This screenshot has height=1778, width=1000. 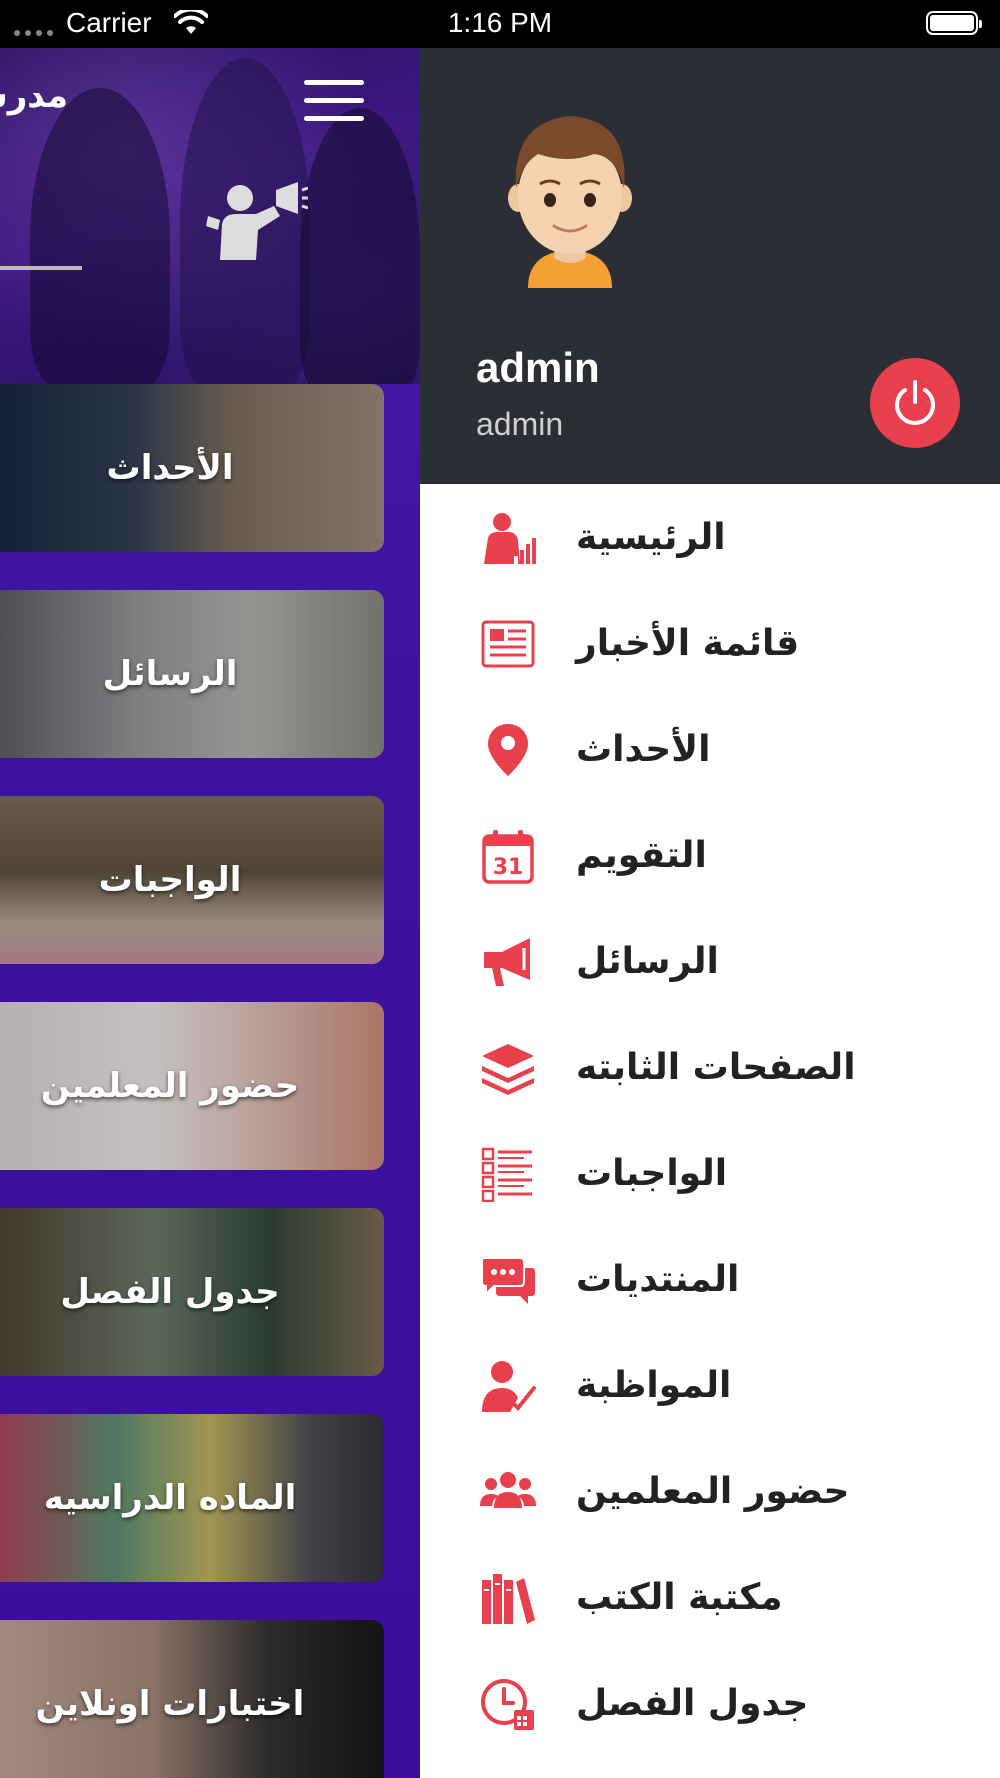 I want to click on menu-item-label: جدول الفصل, so click(x=692, y=1703).